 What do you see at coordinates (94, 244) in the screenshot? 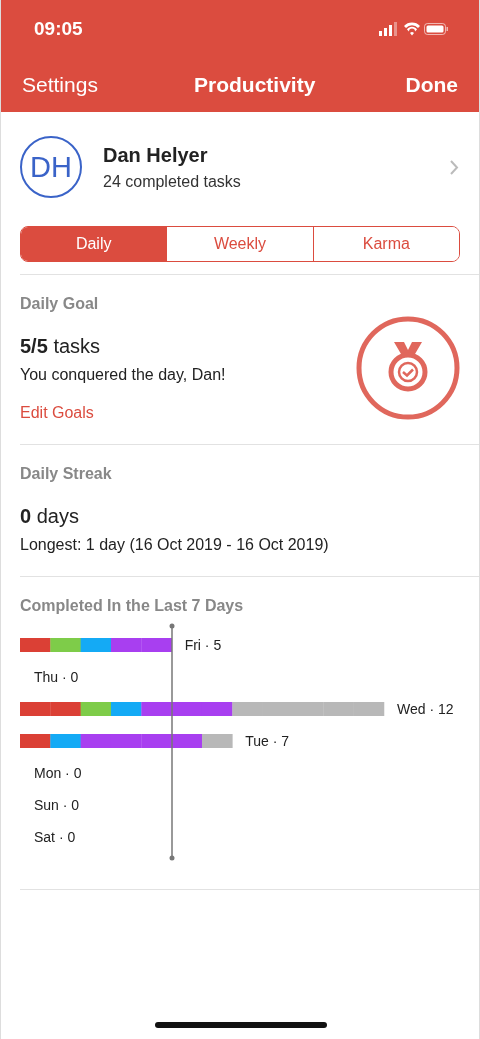
I see `tab: Daily` at bounding box center [94, 244].